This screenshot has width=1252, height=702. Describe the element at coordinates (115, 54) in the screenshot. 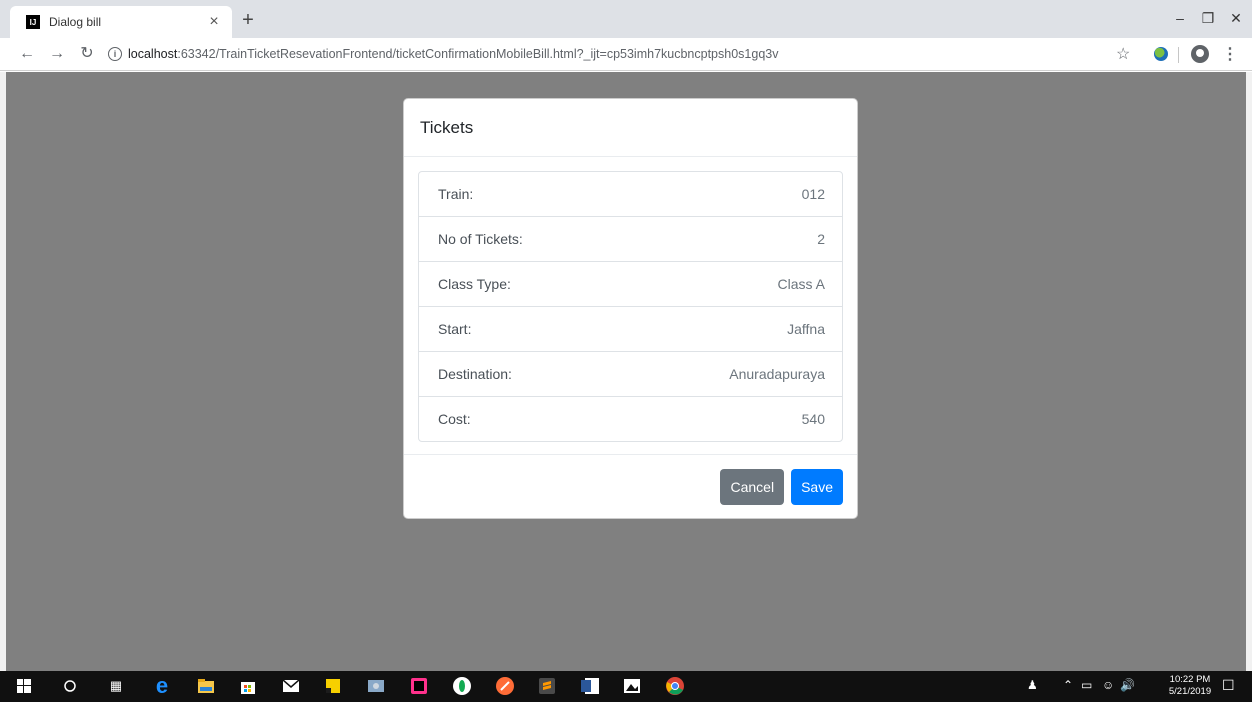

I see `info-icon: i` at that location.